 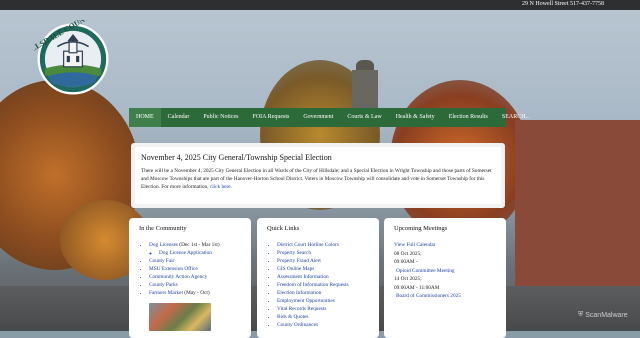 I want to click on quick-links-title: Quick Links, so click(x=283, y=228).